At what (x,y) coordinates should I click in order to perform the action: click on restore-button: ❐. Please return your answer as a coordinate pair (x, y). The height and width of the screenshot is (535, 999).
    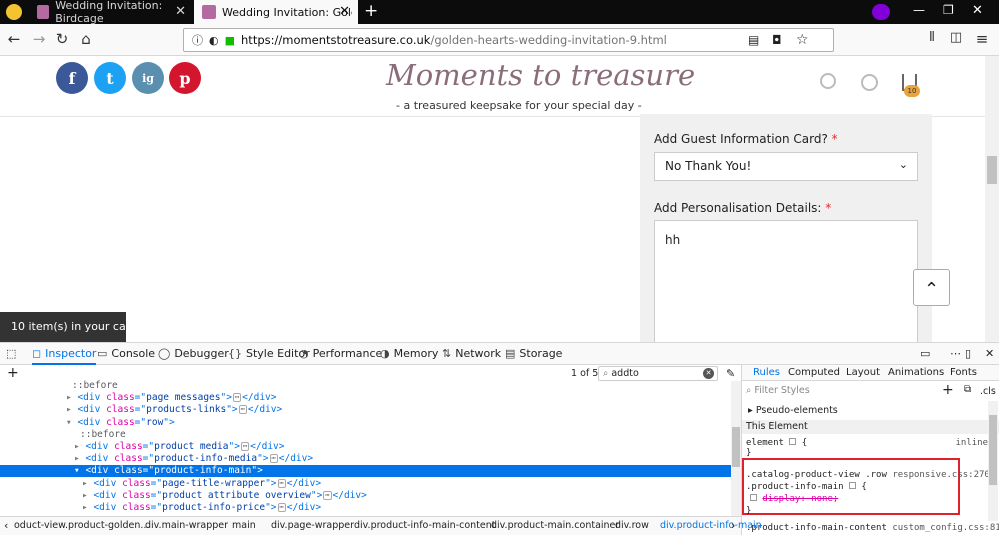
    Looking at the image, I should click on (948, 10).